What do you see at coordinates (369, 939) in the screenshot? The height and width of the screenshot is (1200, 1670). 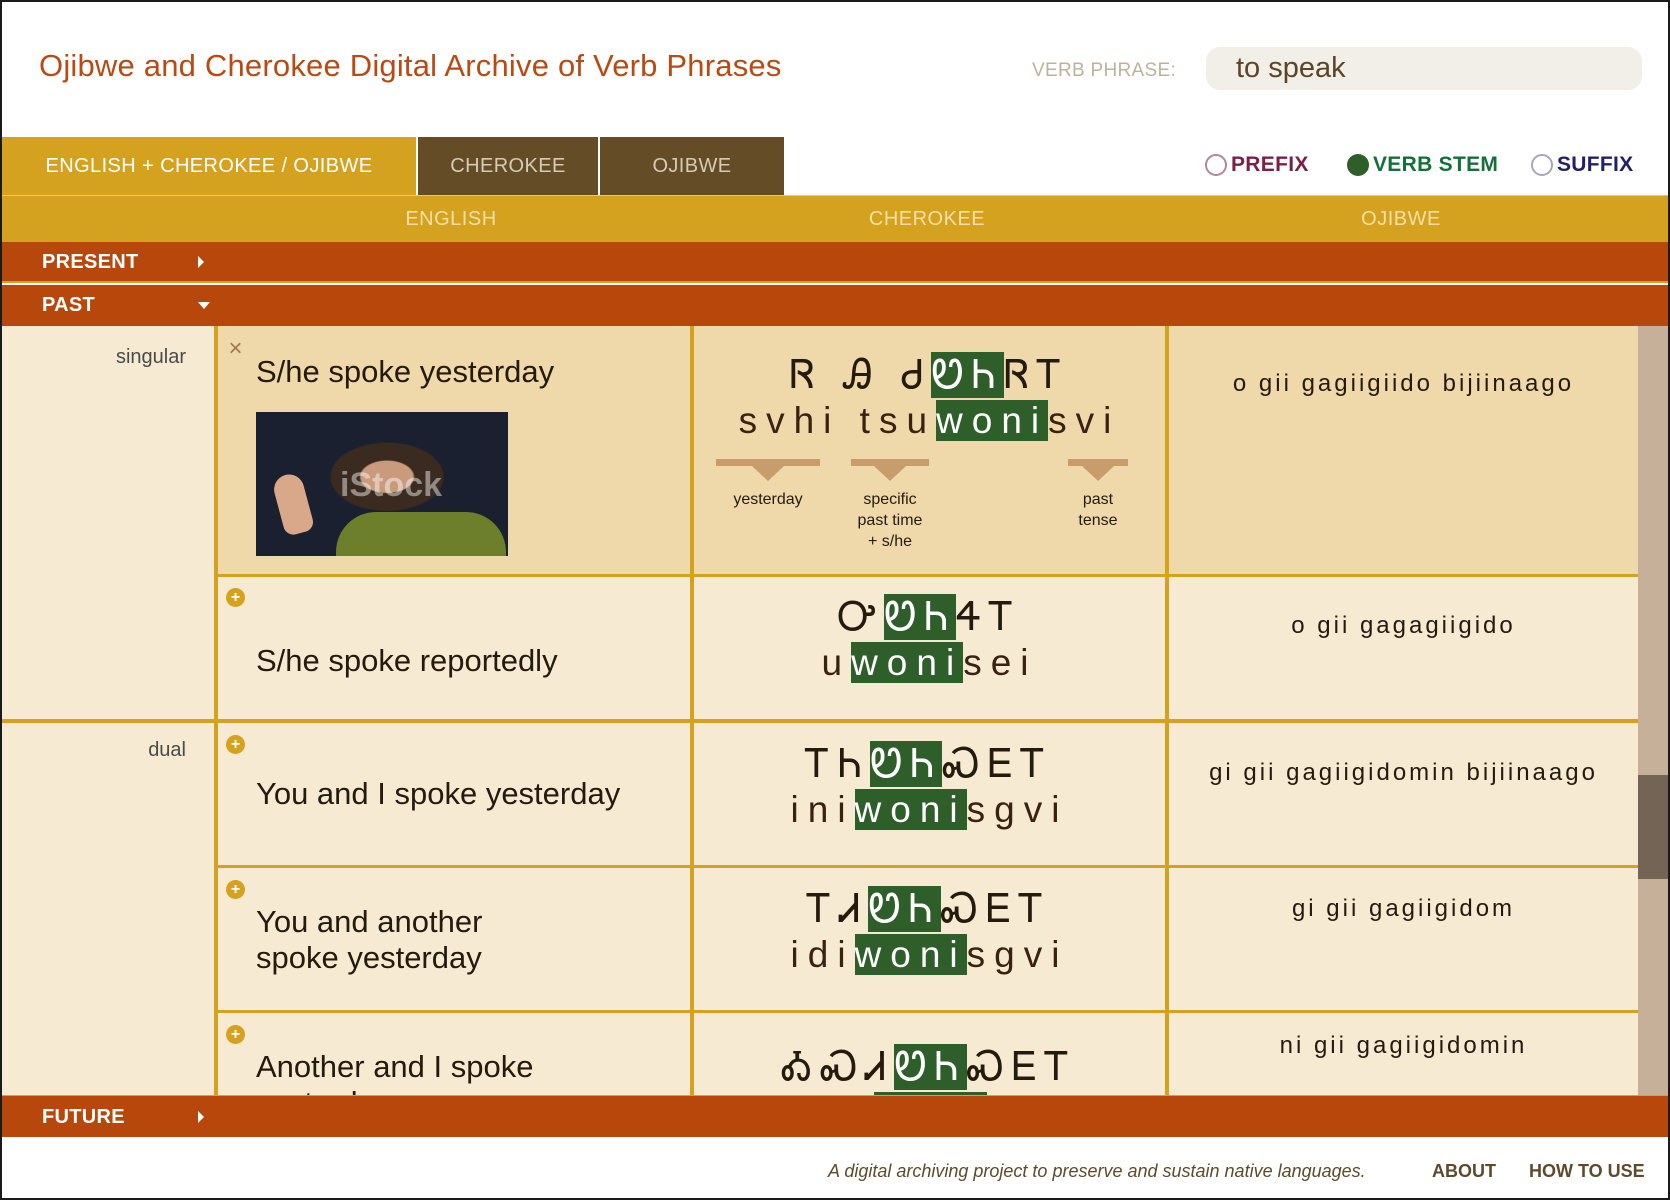 I see `english-phrase: You and another spoke yesterday` at bounding box center [369, 939].